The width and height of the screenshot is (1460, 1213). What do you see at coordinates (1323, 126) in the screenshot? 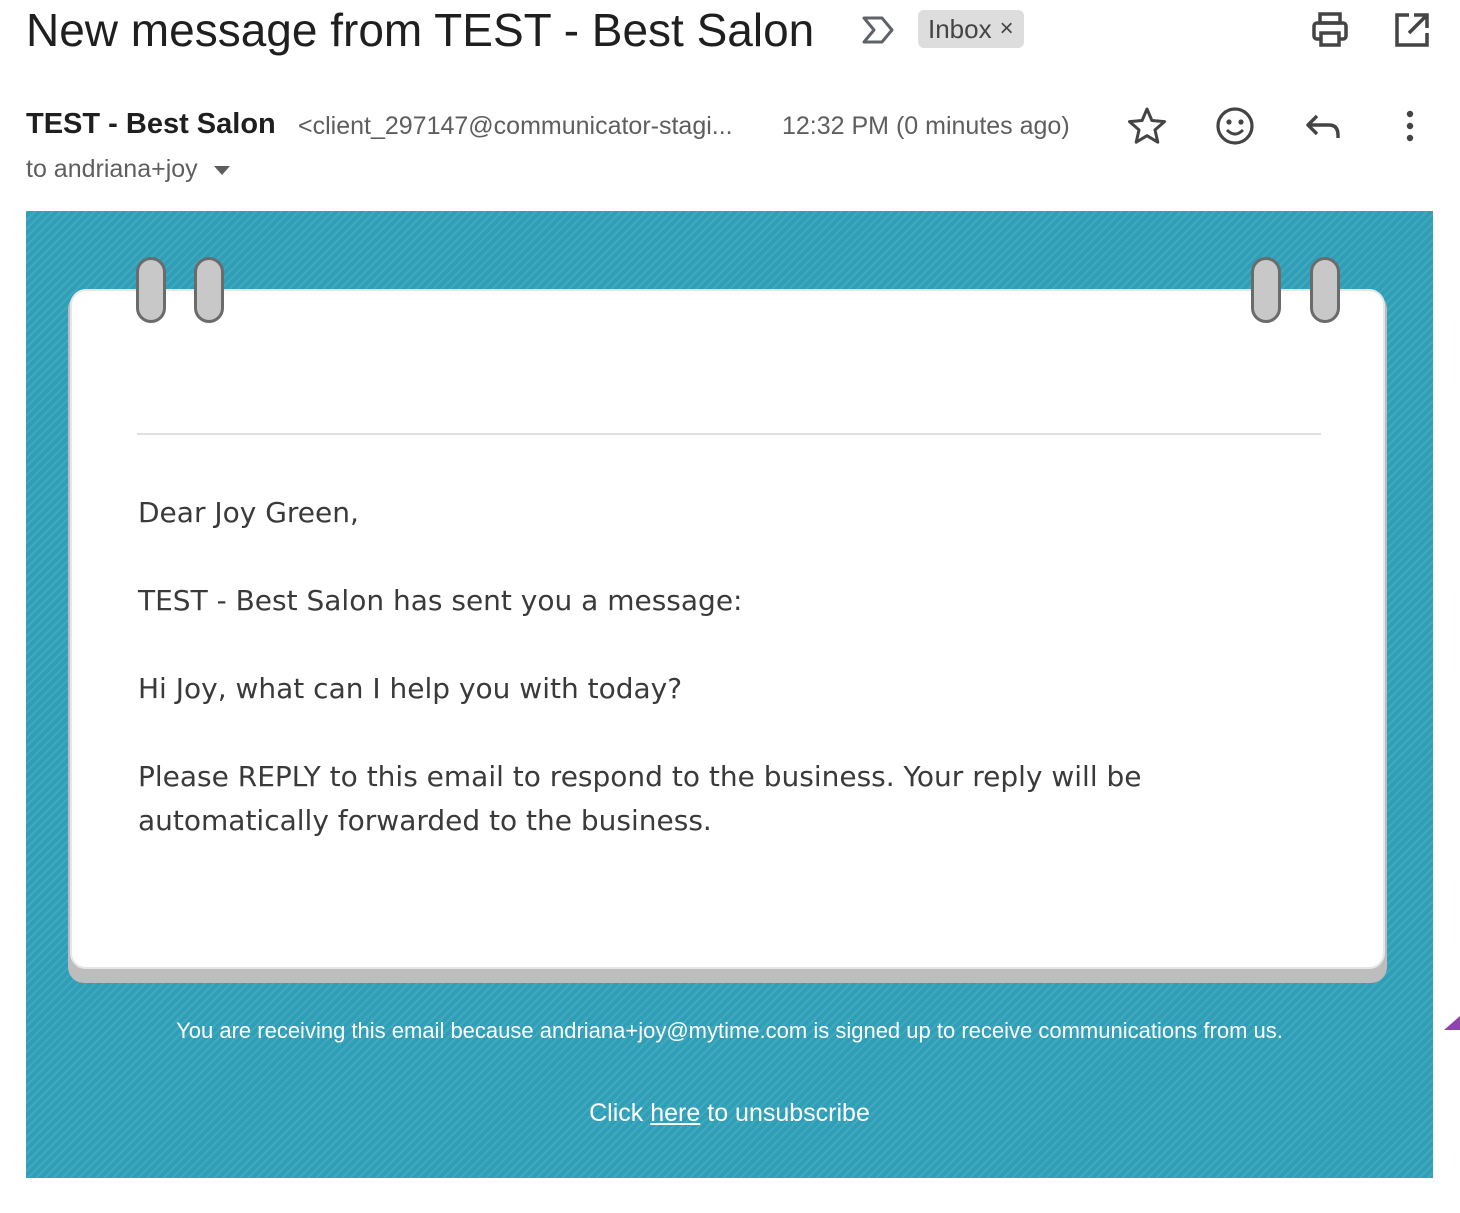
I see `reply-icon` at bounding box center [1323, 126].